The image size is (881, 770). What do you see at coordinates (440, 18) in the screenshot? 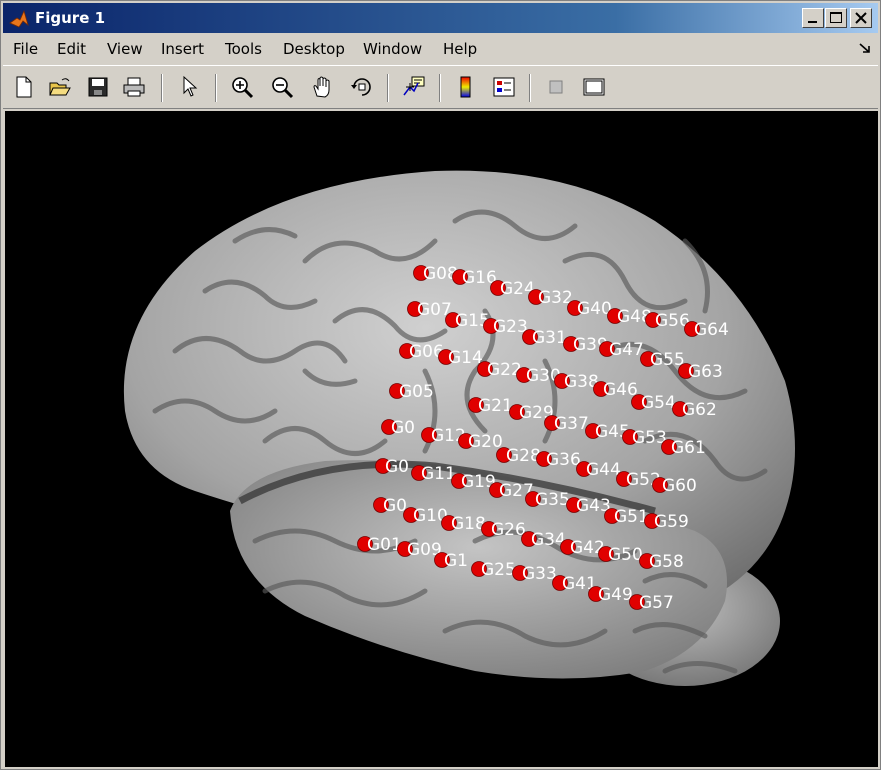
I see `title-bar: Figure 1` at bounding box center [440, 18].